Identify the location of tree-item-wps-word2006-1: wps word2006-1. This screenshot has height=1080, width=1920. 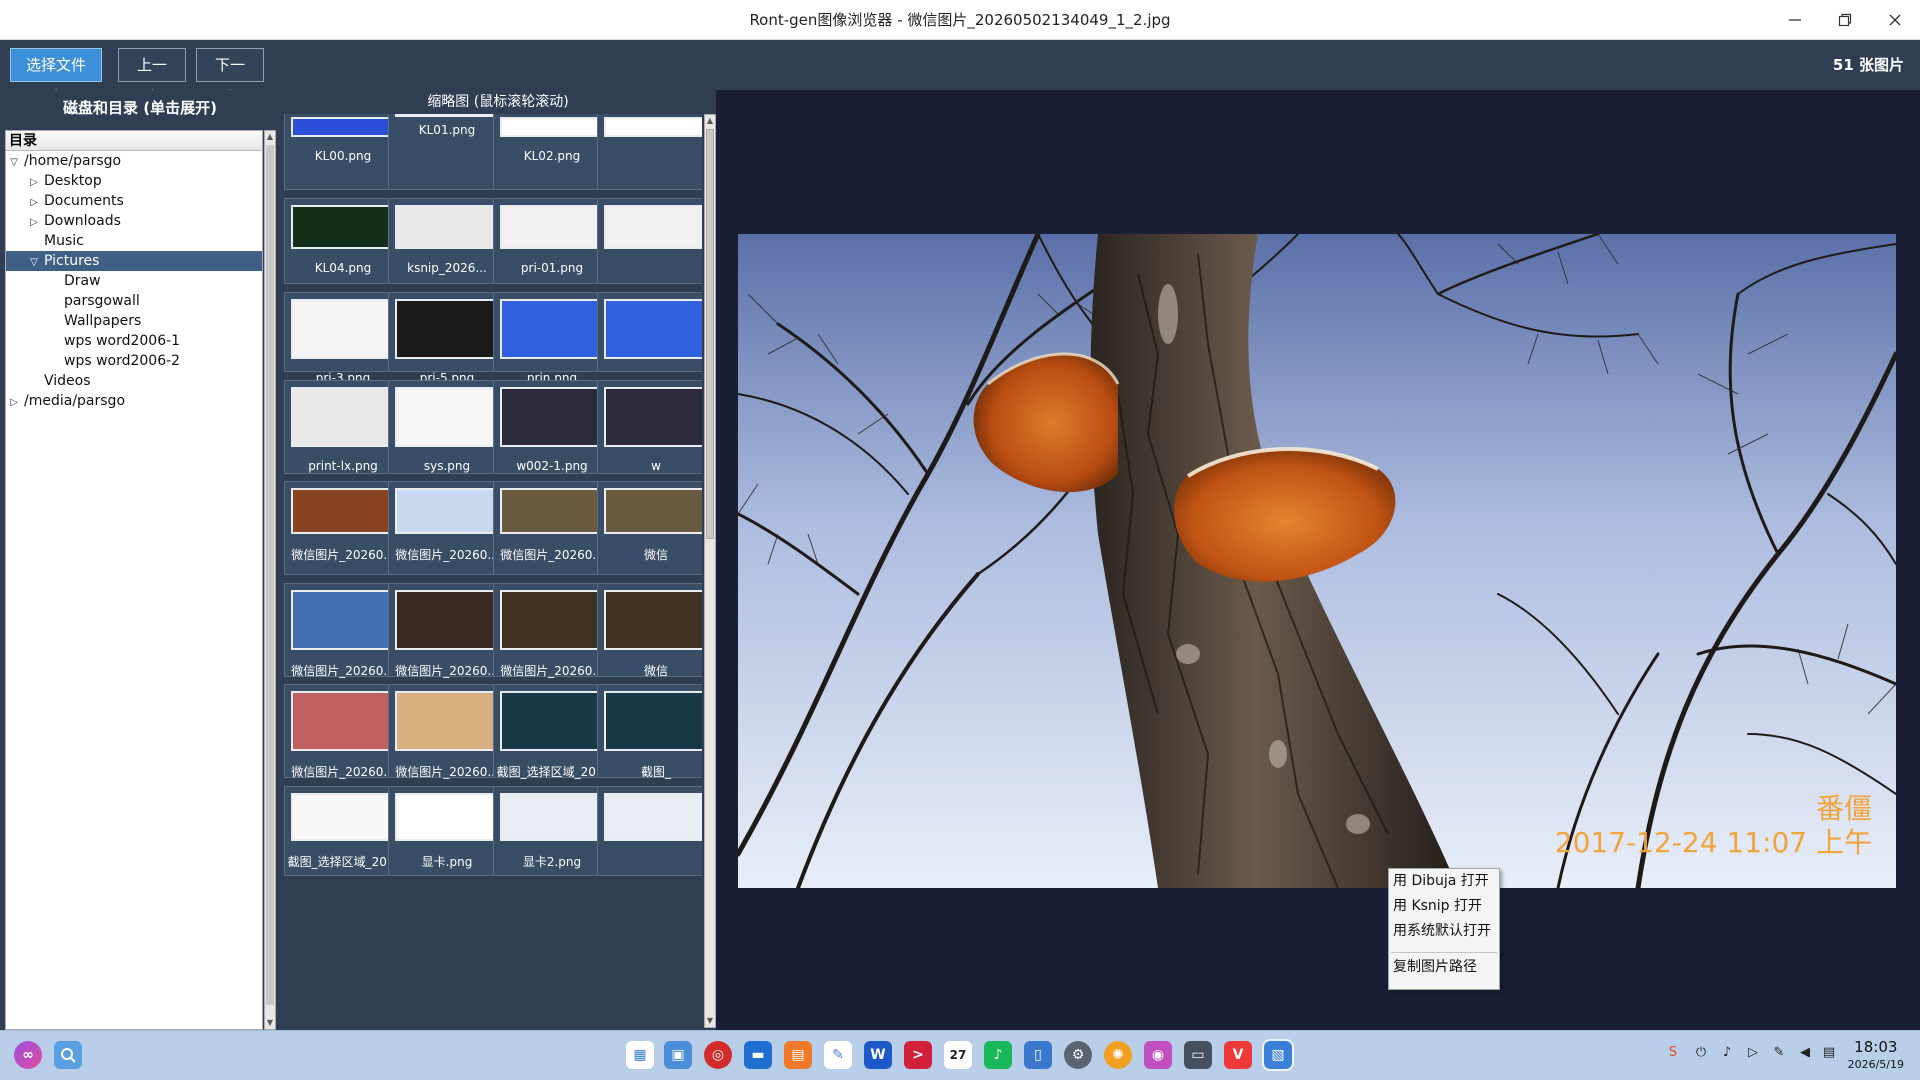
(134, 341).